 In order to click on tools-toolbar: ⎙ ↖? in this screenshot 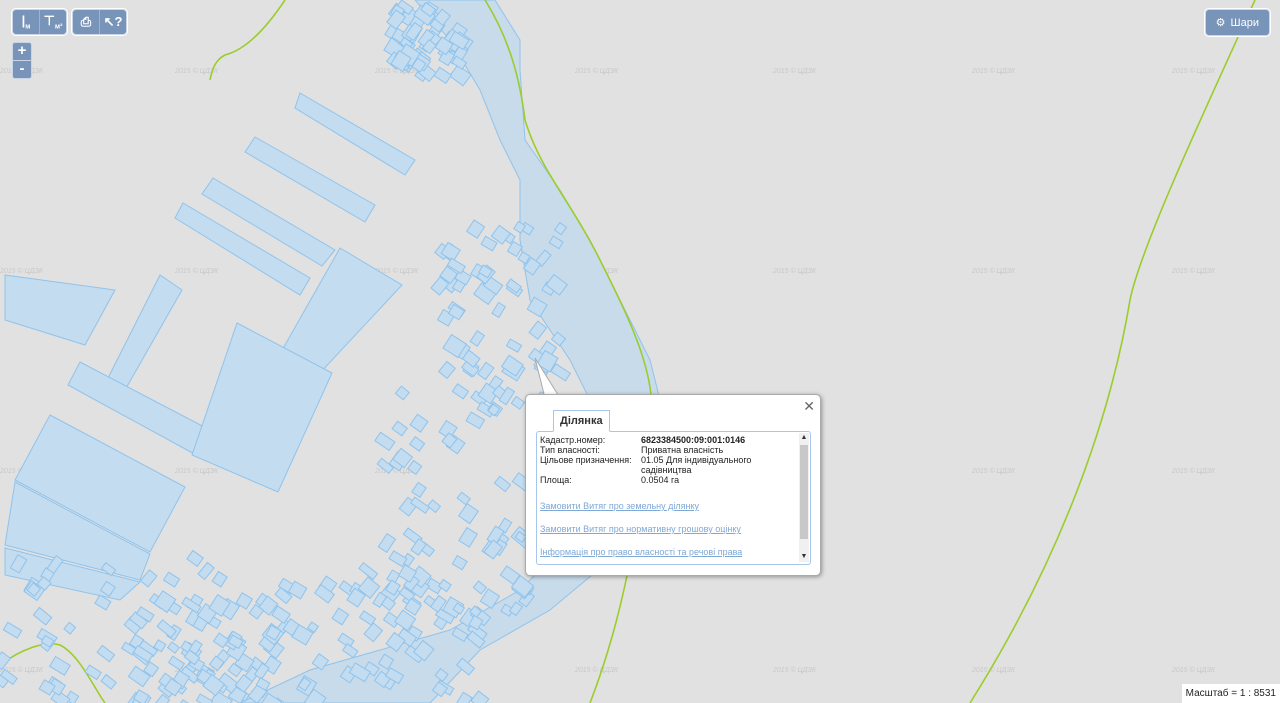, I will do `click(99, 22)`.